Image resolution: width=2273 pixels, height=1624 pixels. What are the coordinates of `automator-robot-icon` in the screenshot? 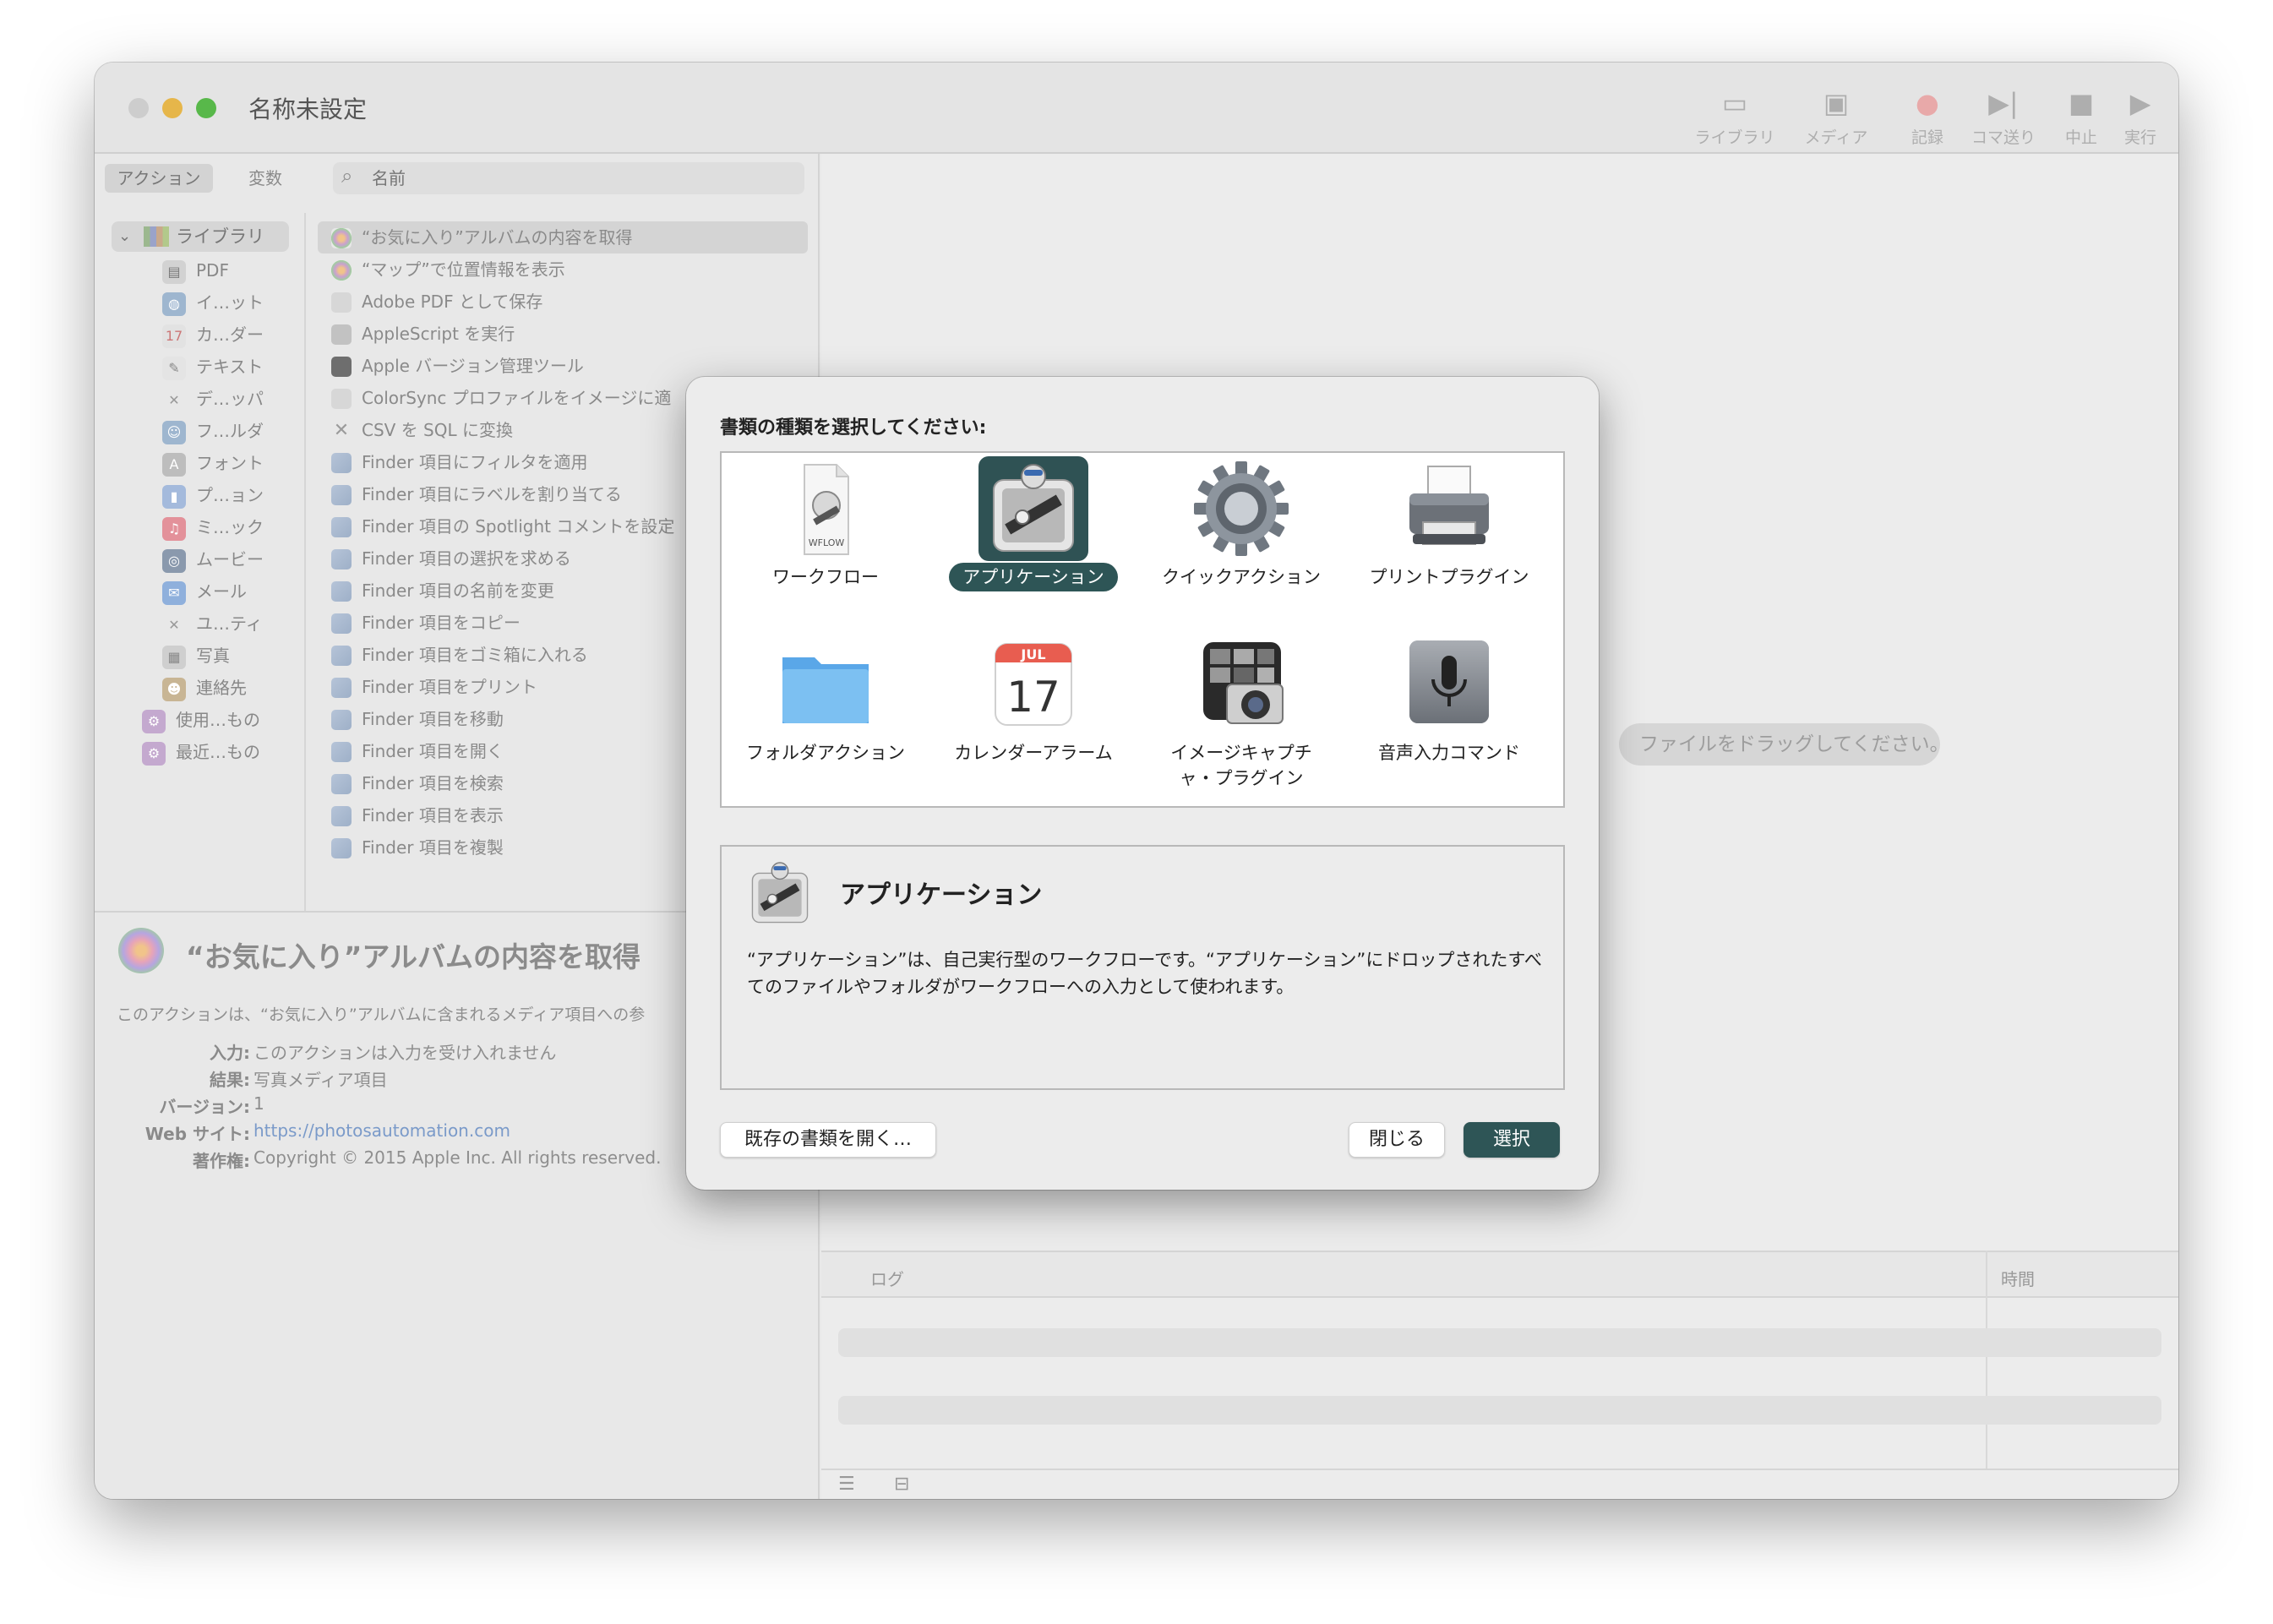 It's located at (780, 893).